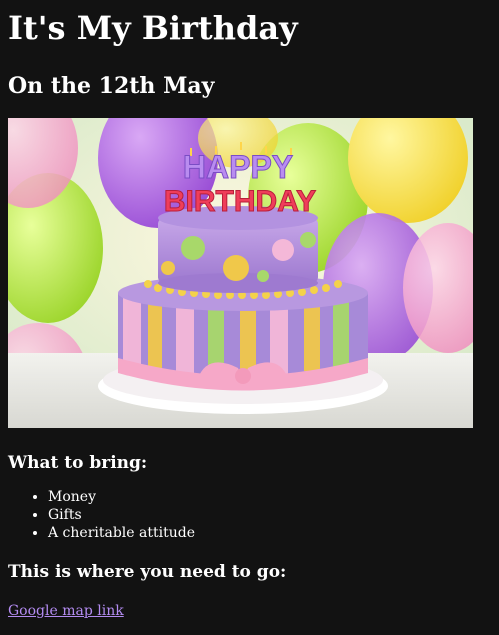  What do you see at coordinates (269, 533) in the screenshot?
I see `list-item: A cheritable attitude` at bounding box center [269, 533].